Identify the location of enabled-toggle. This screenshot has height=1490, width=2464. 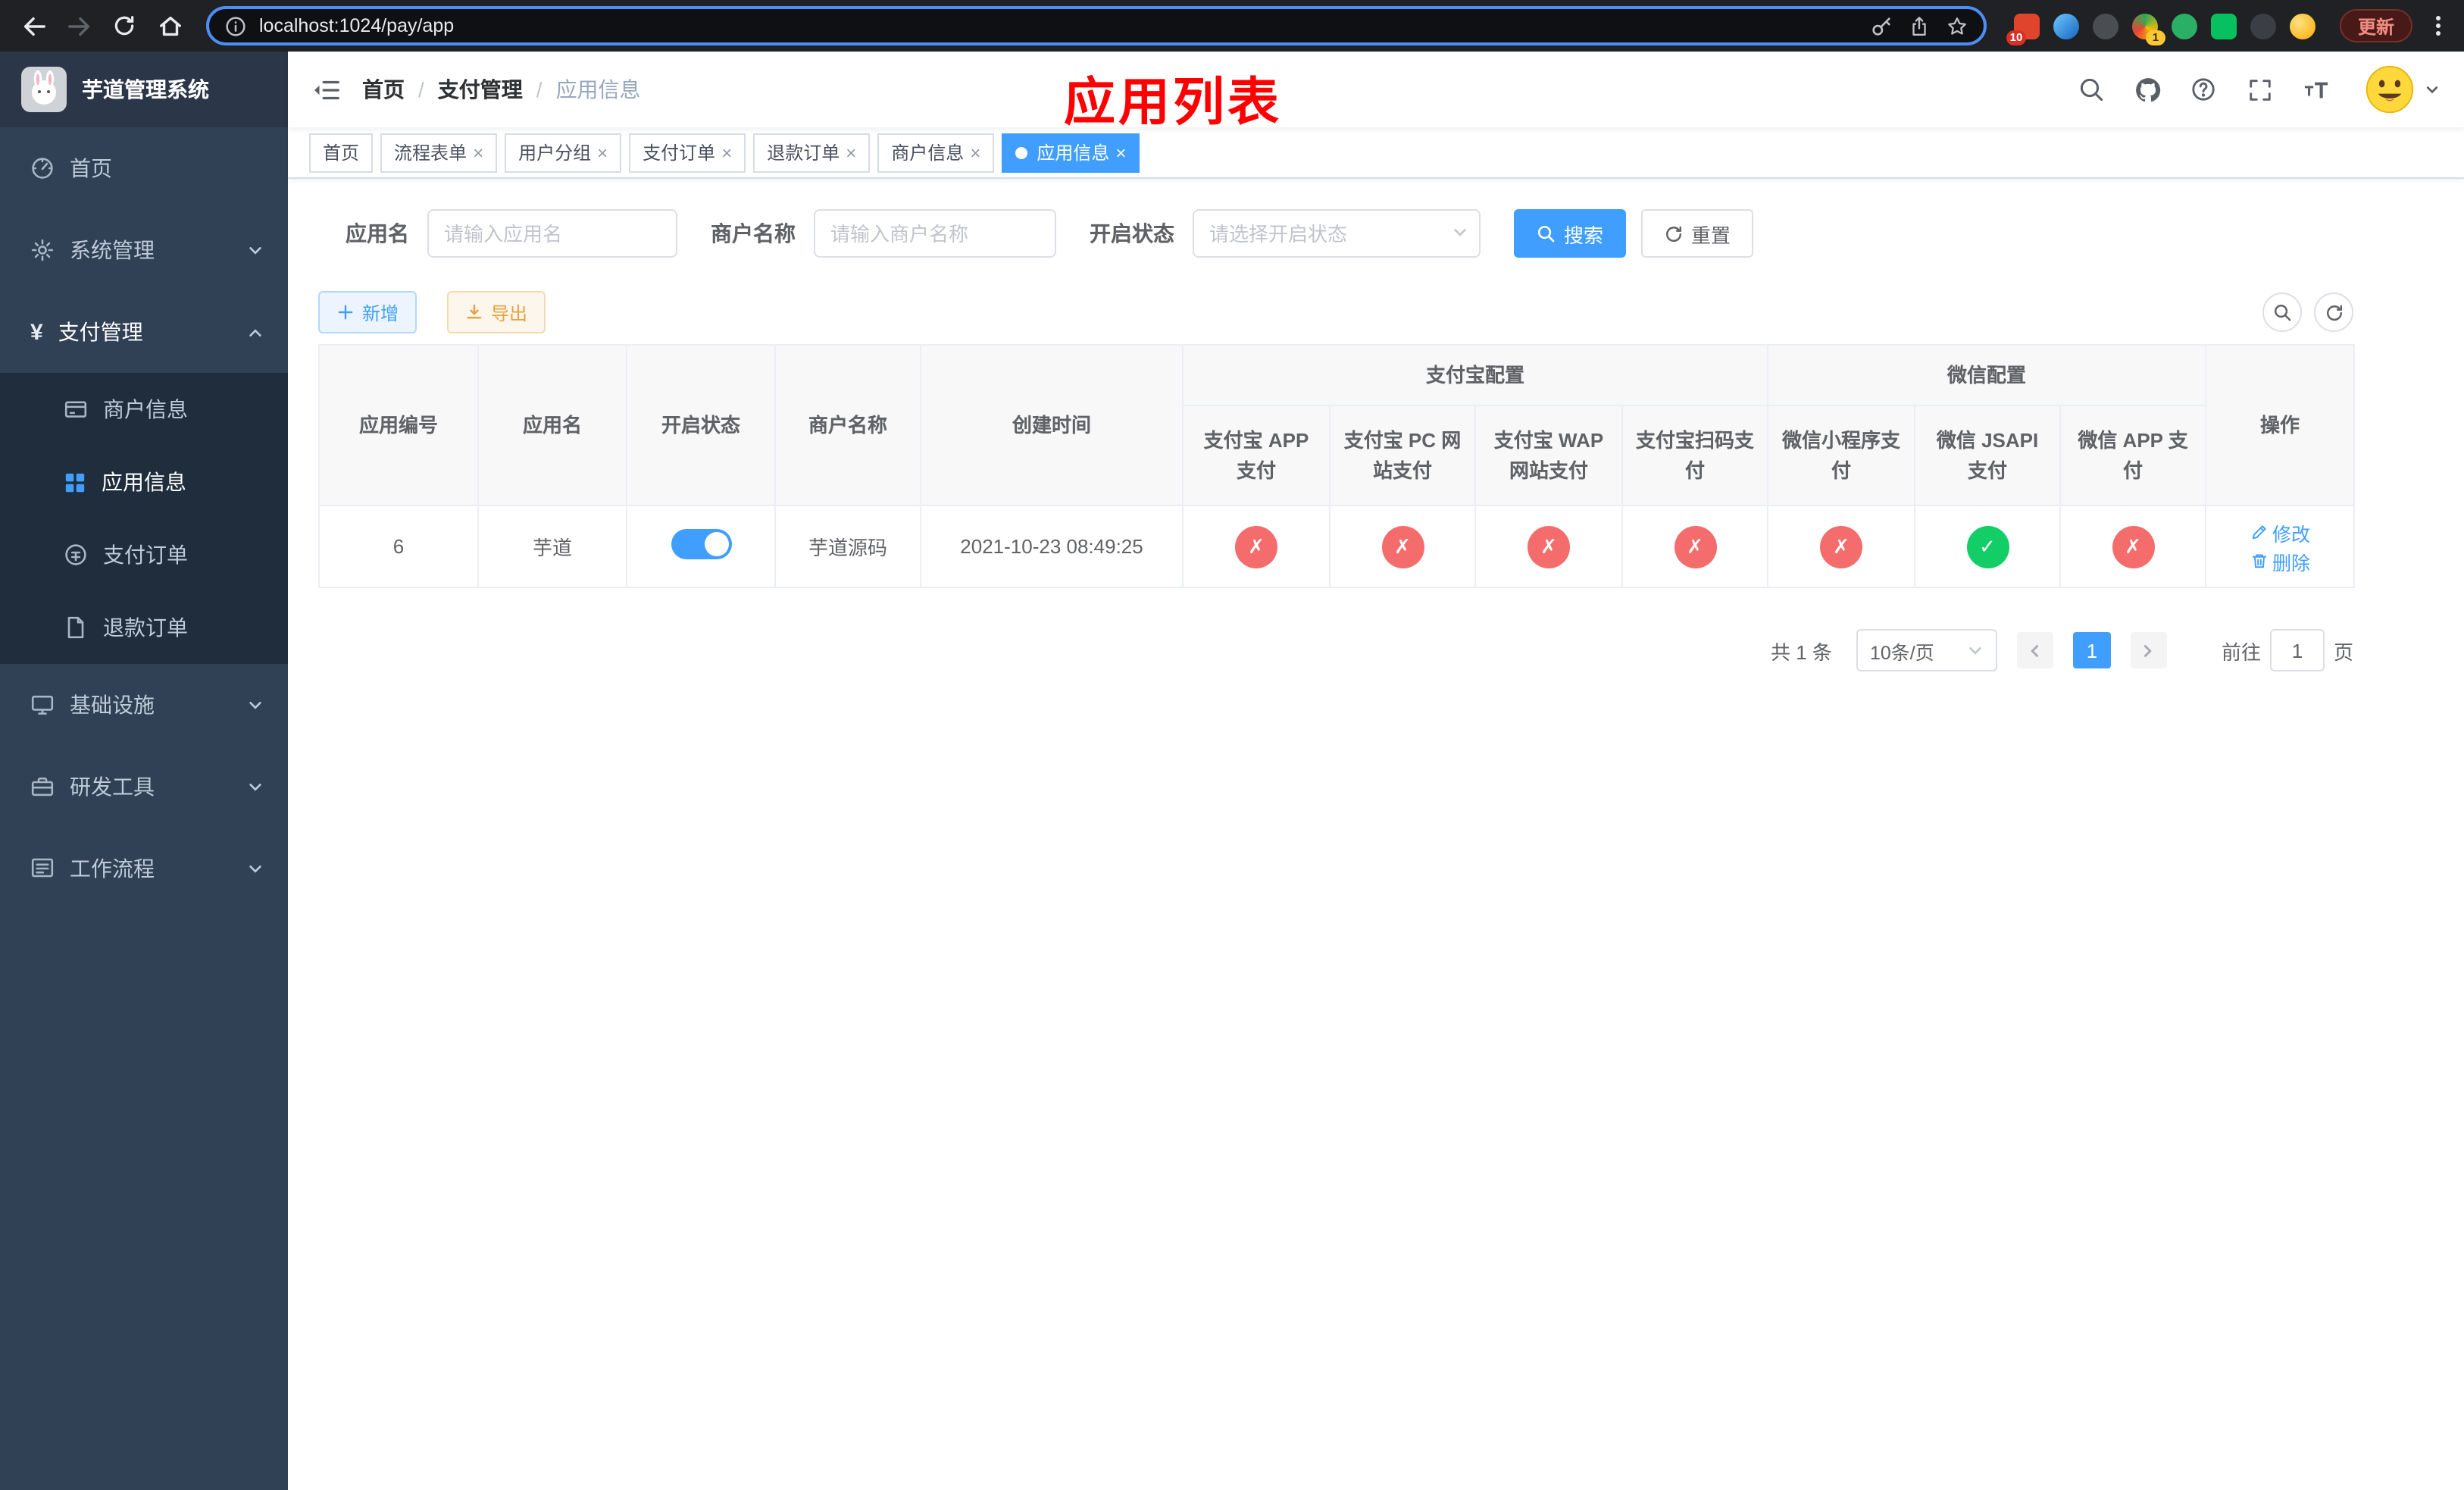
(701, 544).